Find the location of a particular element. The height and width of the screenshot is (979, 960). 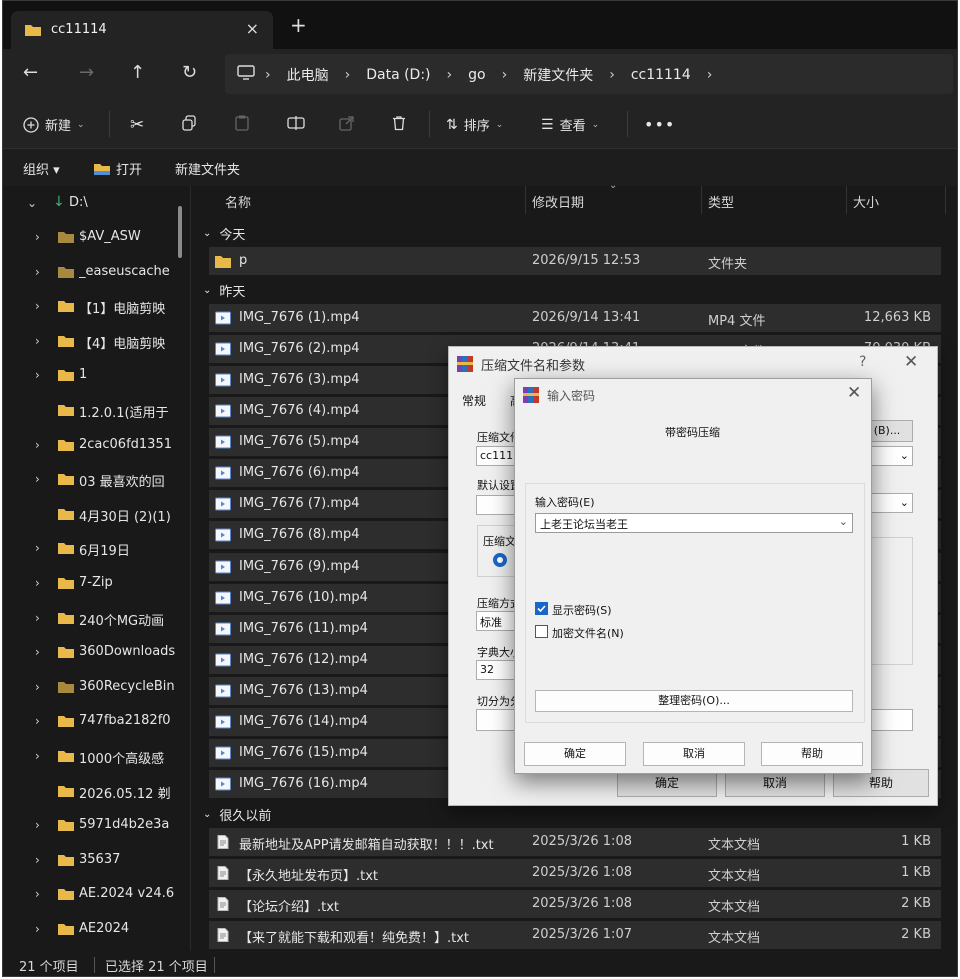

sidebar-item-folder: › _easeuscache is located at coordinates (93, 272).